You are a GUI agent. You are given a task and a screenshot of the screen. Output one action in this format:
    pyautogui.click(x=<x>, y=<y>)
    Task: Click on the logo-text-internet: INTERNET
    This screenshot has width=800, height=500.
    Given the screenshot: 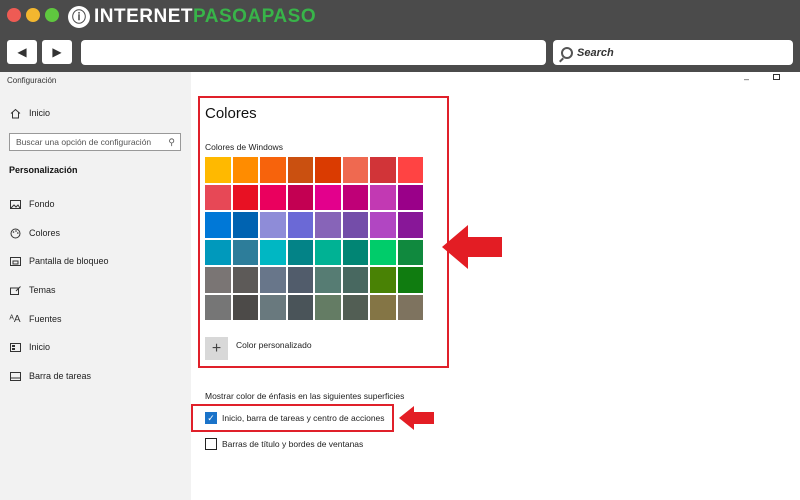 What is the action you would take?
    pyautogui.click(x=143, y=16)
    